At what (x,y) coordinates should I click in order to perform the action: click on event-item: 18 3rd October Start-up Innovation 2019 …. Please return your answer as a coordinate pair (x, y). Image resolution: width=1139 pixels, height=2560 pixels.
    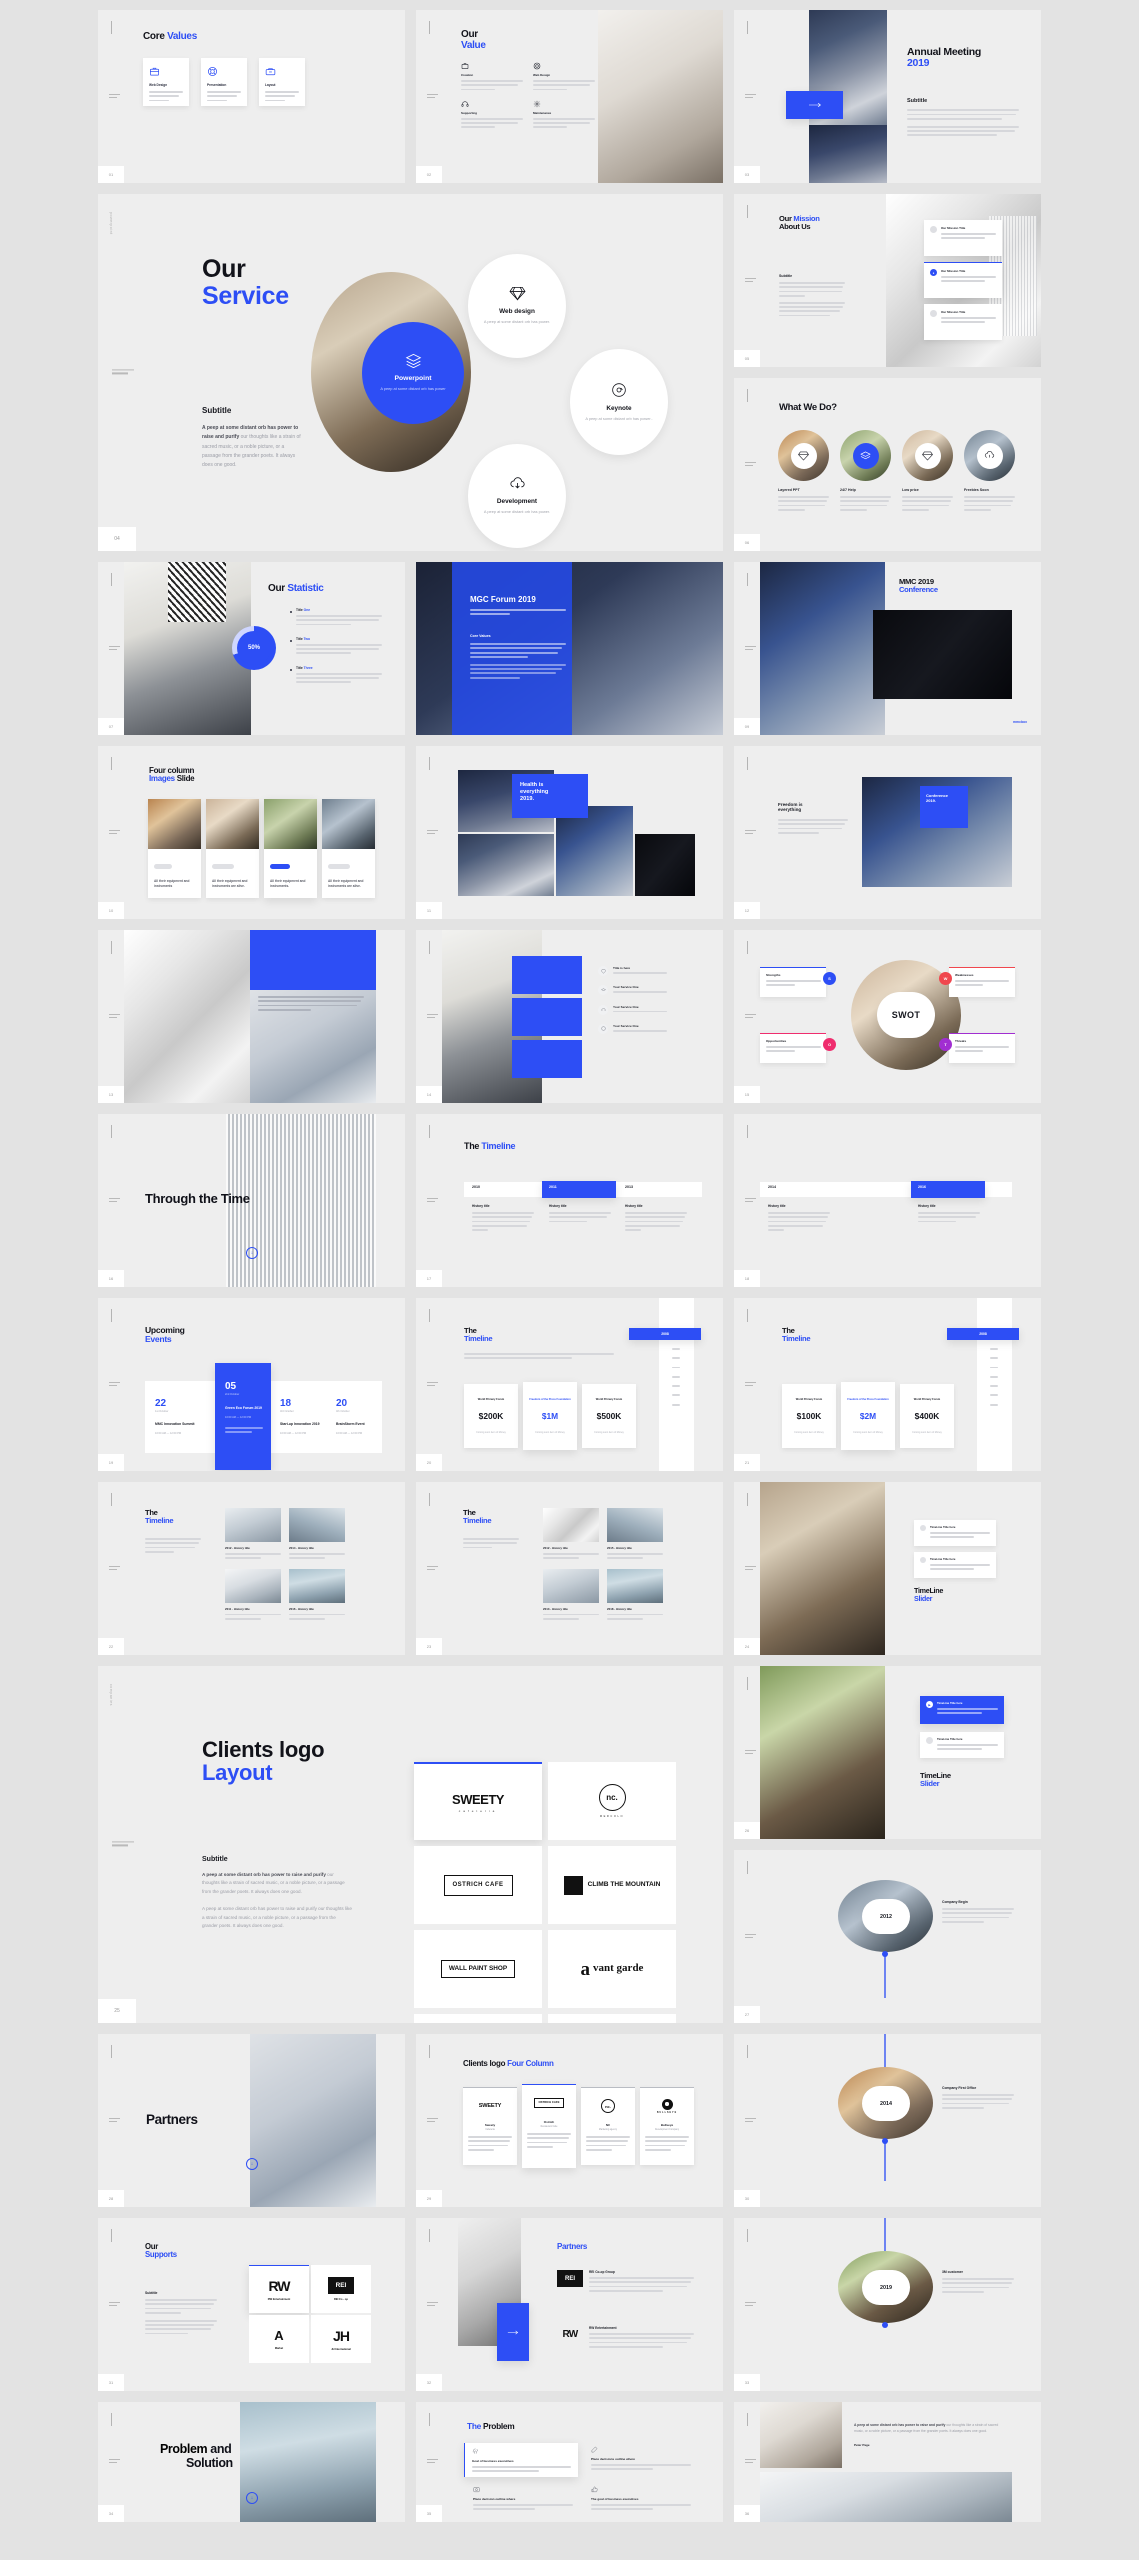
    Looking at the image, I should click on (305, 1416).